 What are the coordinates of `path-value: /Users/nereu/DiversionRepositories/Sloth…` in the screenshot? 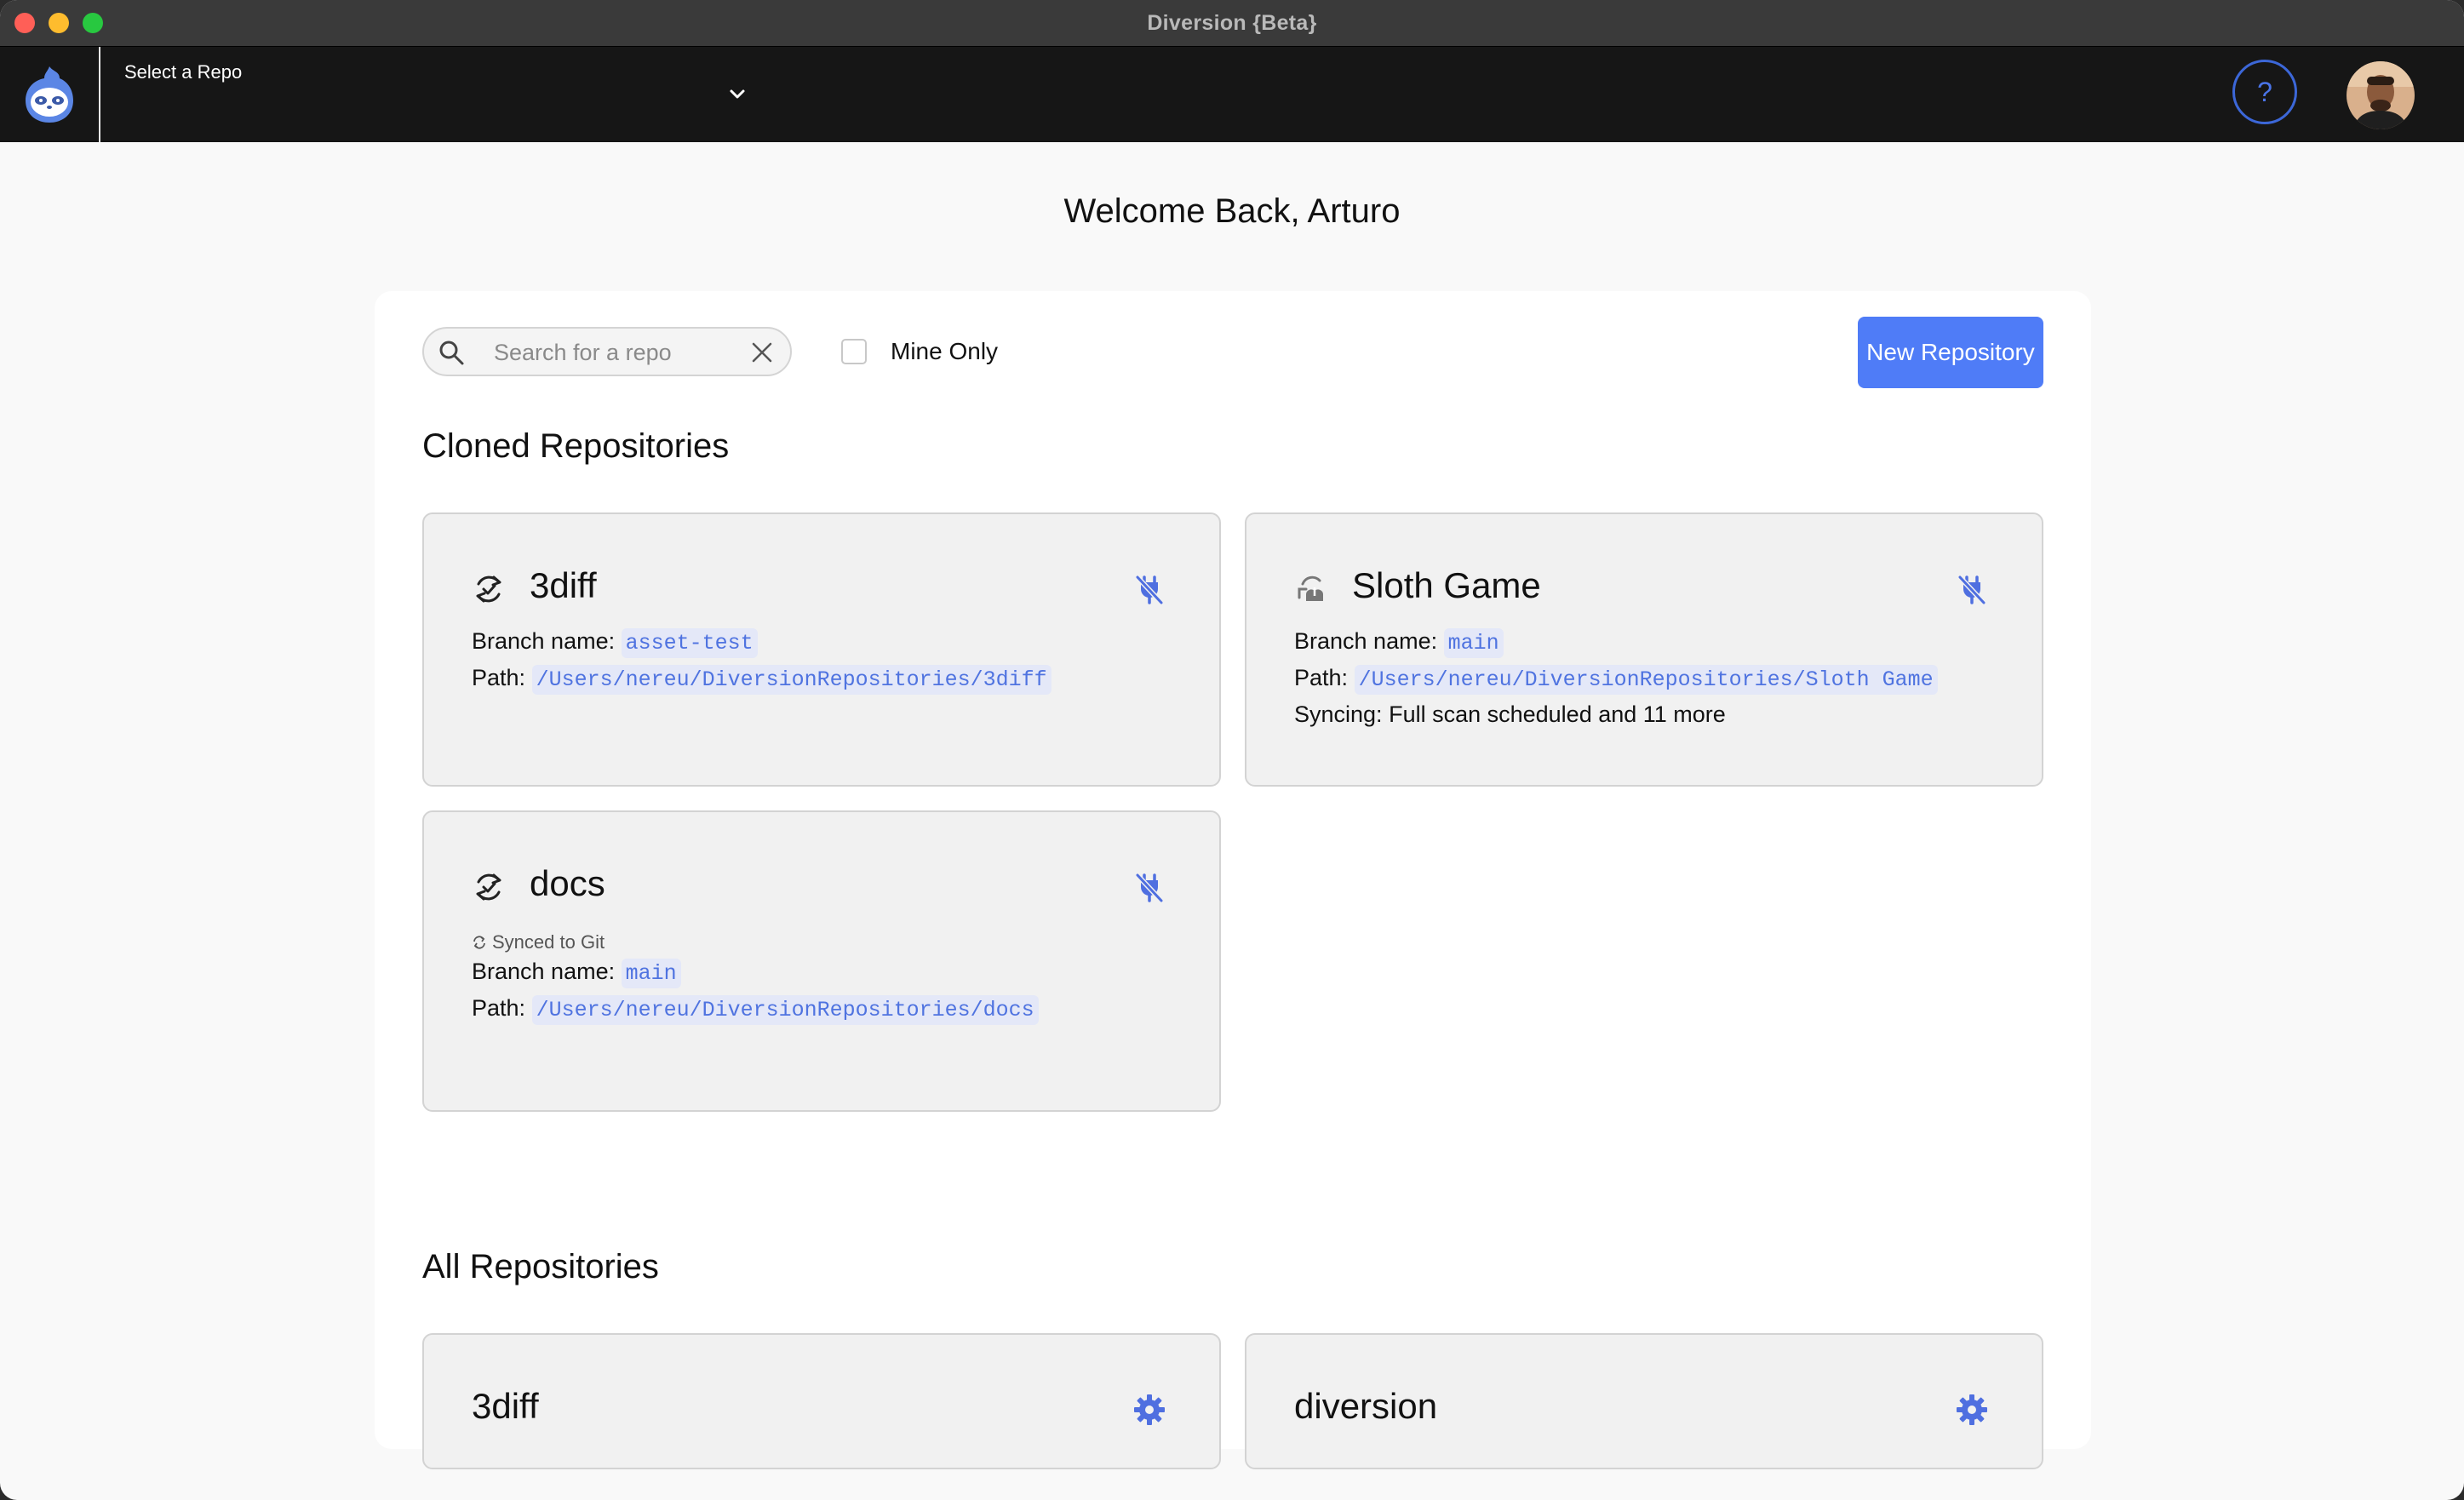 It's located at (1646, 680).